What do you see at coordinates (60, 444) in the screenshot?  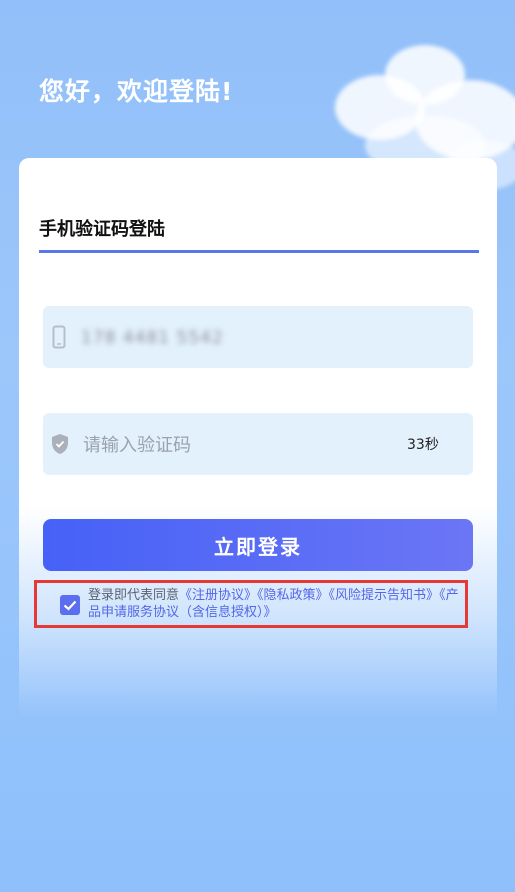 I see `shield-icon` at bounding box center [60, 444].